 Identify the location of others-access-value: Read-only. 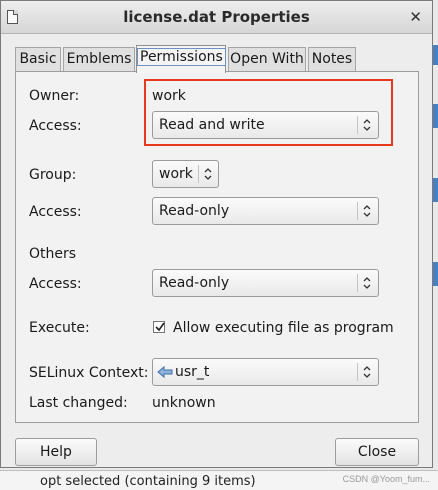
(194, 283).